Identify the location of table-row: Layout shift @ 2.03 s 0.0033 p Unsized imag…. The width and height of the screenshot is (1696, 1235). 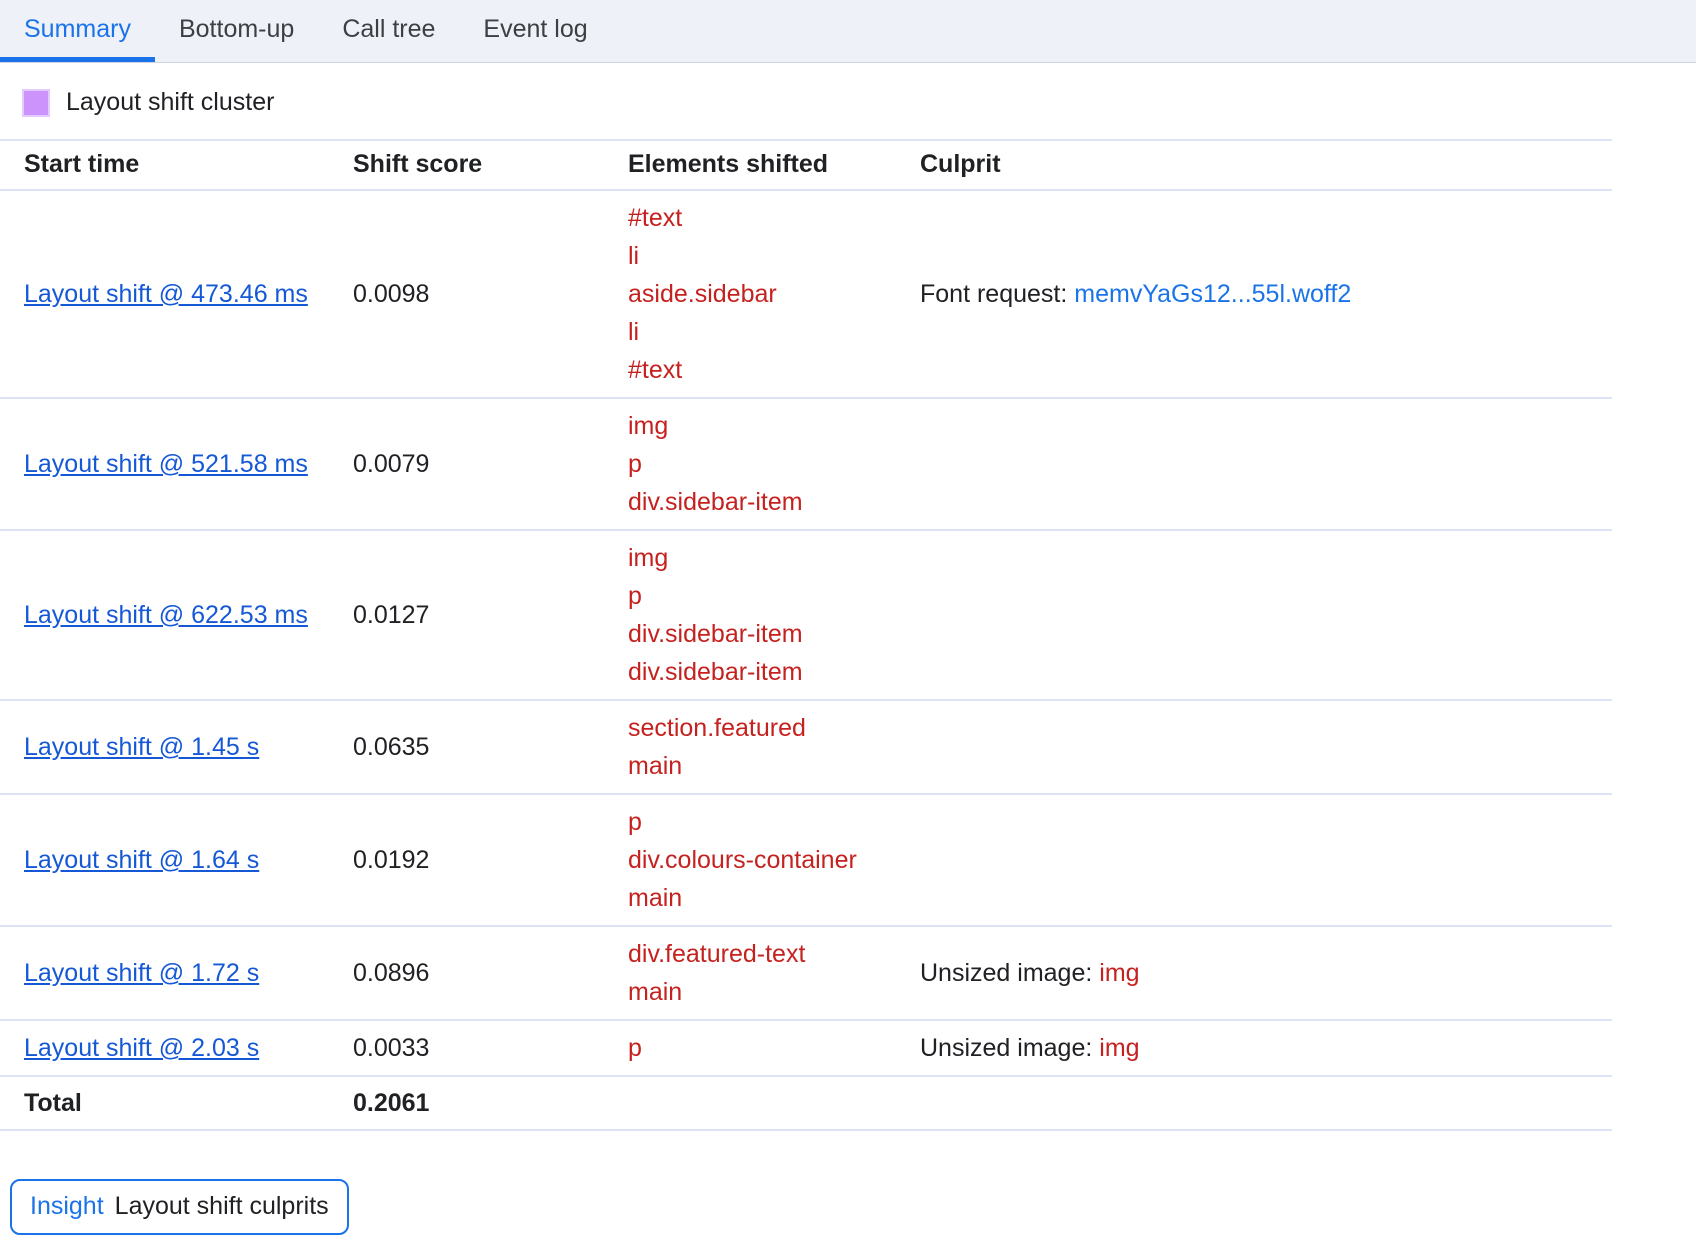
(806, 1048).